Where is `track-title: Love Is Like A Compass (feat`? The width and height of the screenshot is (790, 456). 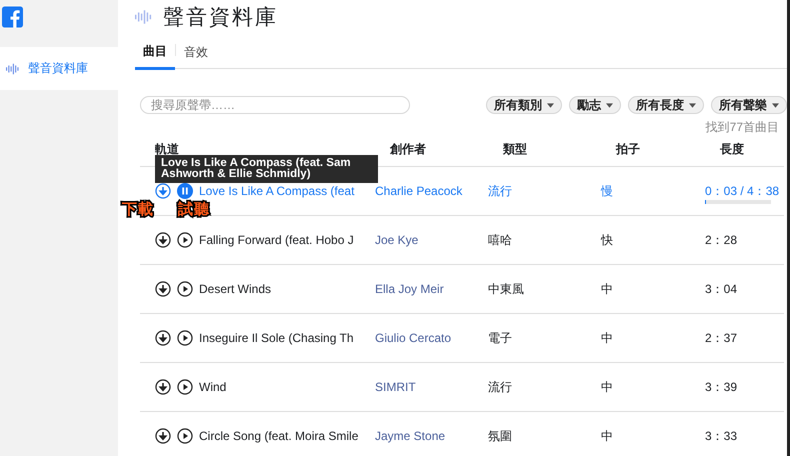 track-title: Love Is Like A Compass (feat is located at coordinates (276, 191).